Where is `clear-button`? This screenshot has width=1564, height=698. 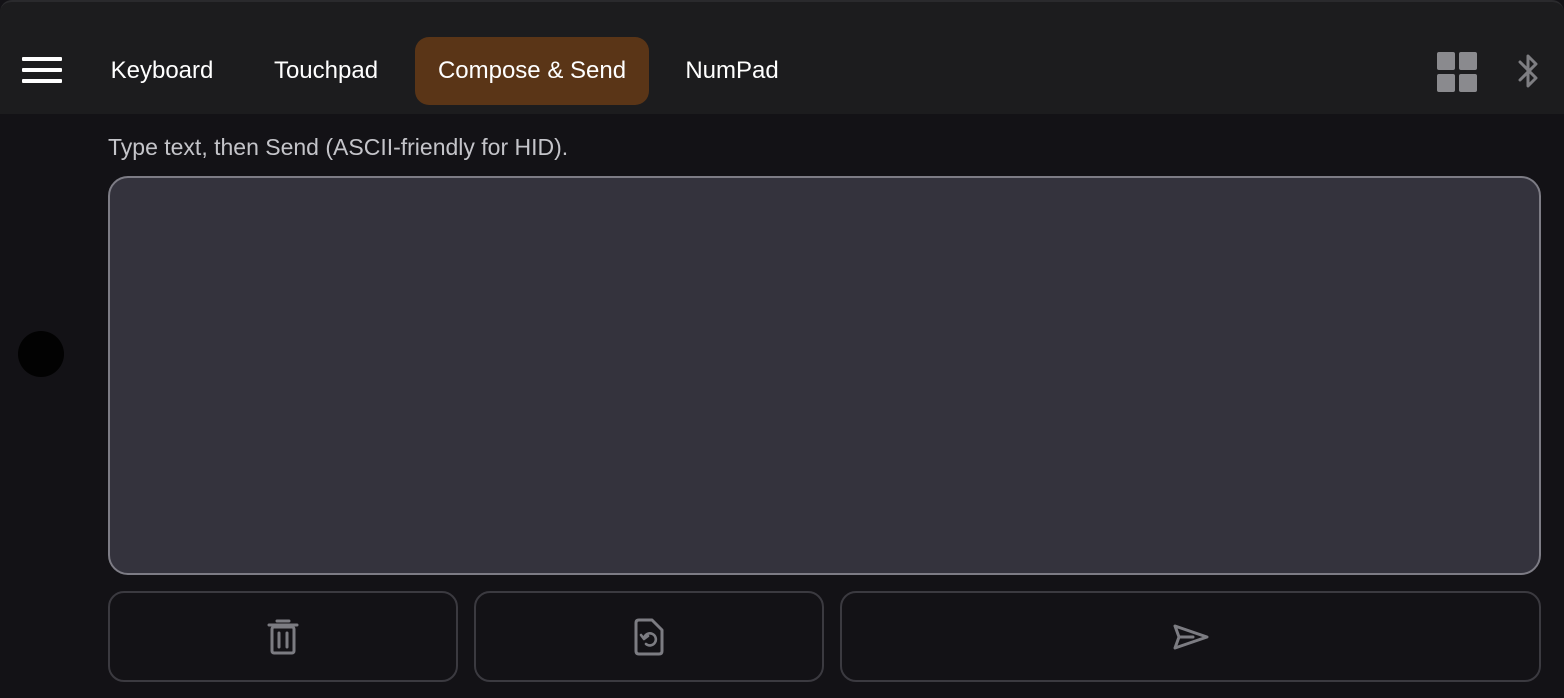
clear-button is located at coordinates (283, 636).